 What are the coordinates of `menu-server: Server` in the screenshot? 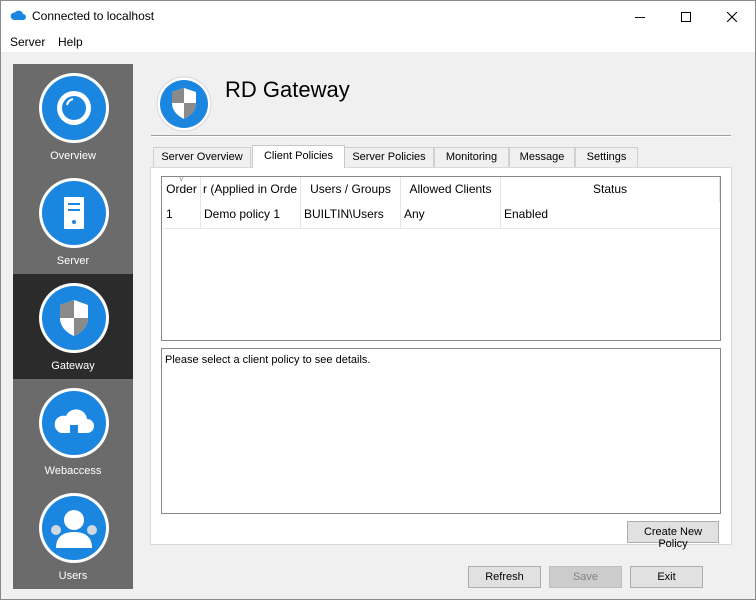 It's located at (27, 42).